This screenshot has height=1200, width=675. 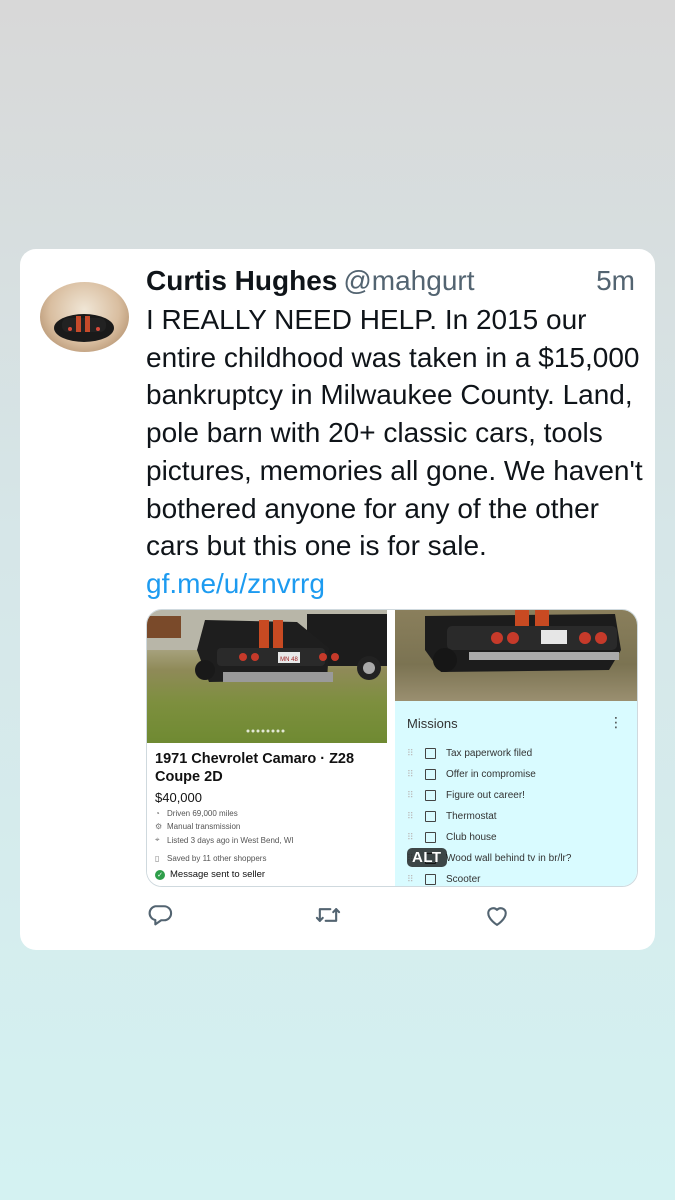 I want to click on retweet-button, so click(x=330, y=917).